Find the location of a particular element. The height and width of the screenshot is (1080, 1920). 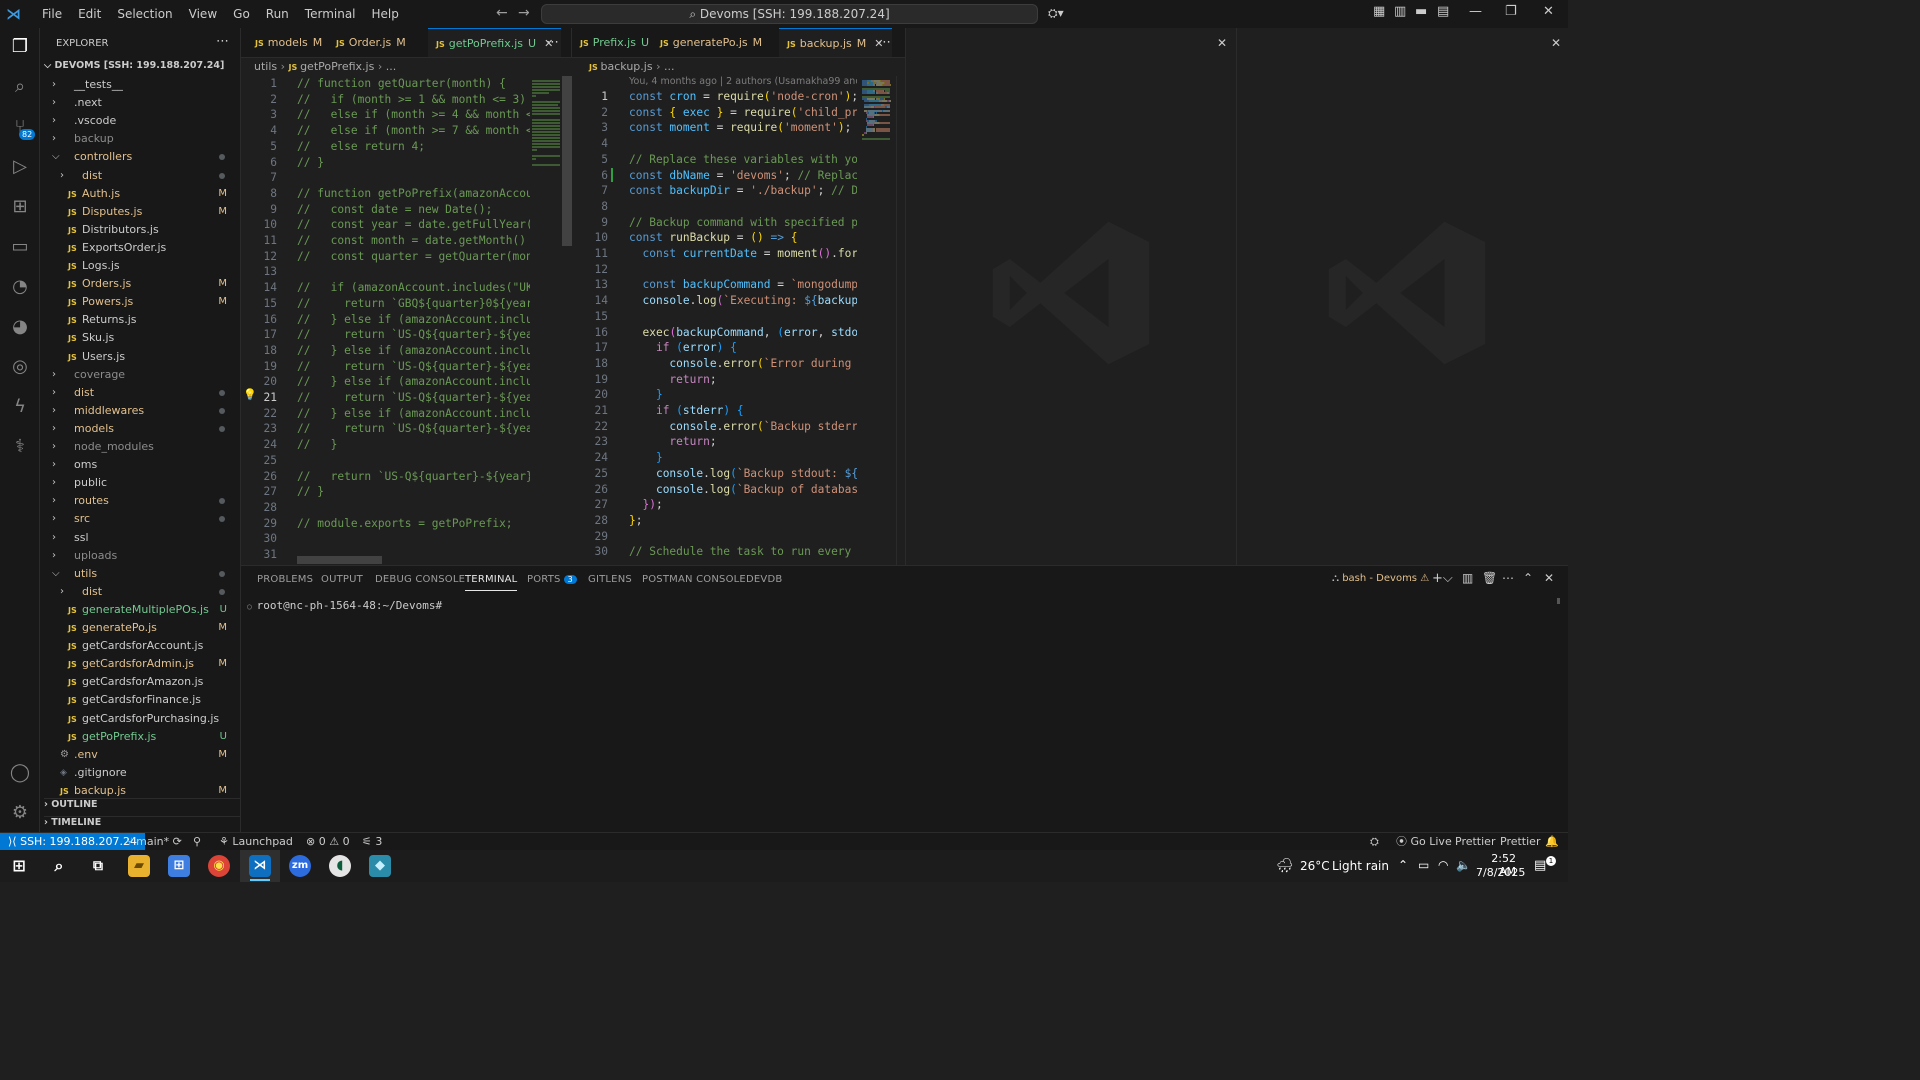

go-live: ⦿ Go Live is located at coordinates (1424, 842).